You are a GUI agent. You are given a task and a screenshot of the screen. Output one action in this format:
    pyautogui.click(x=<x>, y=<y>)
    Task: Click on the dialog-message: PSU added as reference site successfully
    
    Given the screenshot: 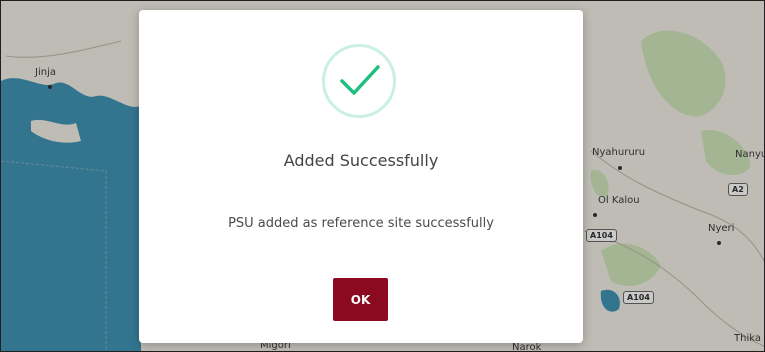 What is the action you would take?
    pyautogui.click(x=361, y=223)
    